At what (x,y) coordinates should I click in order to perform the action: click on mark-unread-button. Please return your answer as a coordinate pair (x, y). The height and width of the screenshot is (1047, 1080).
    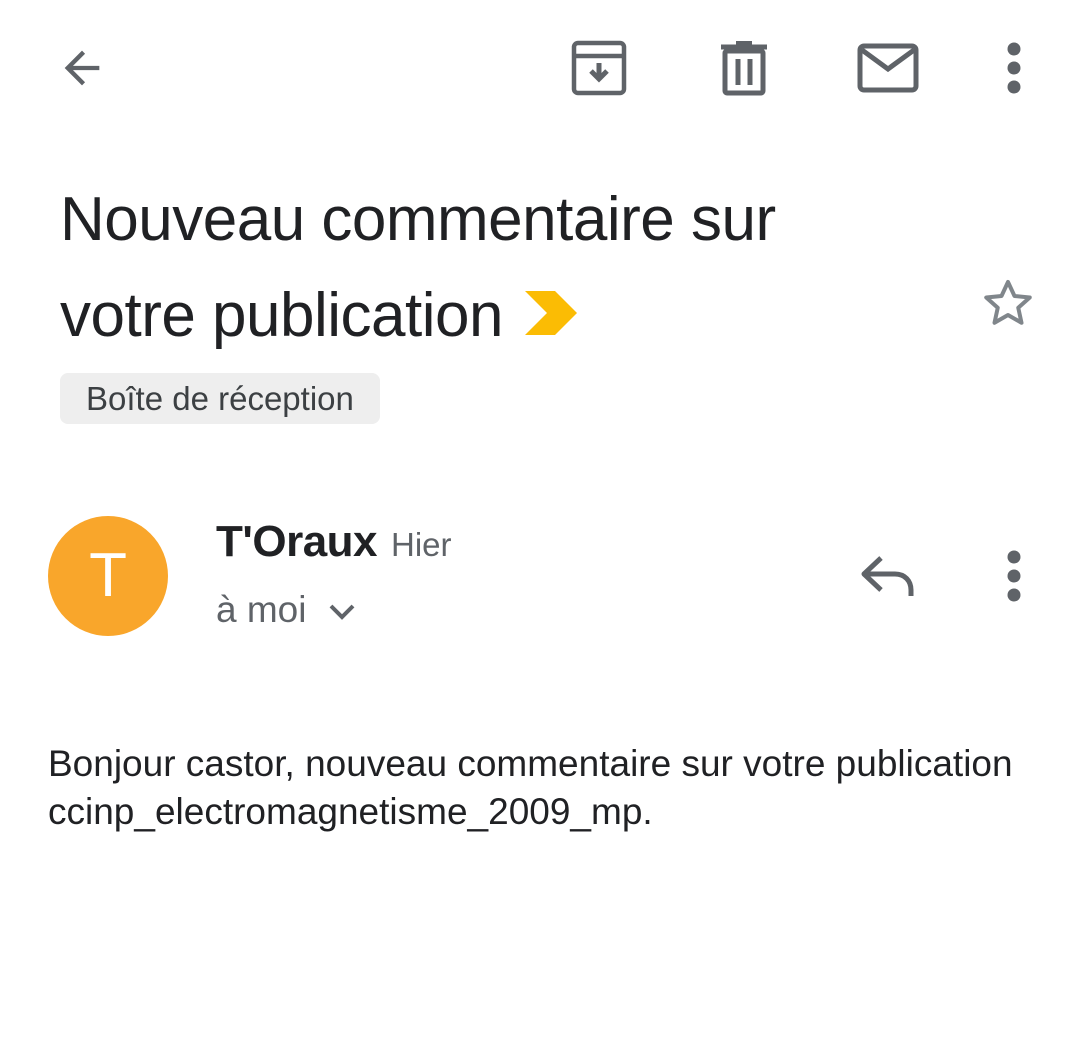
    Looking at the image, I should click on (888, 68).